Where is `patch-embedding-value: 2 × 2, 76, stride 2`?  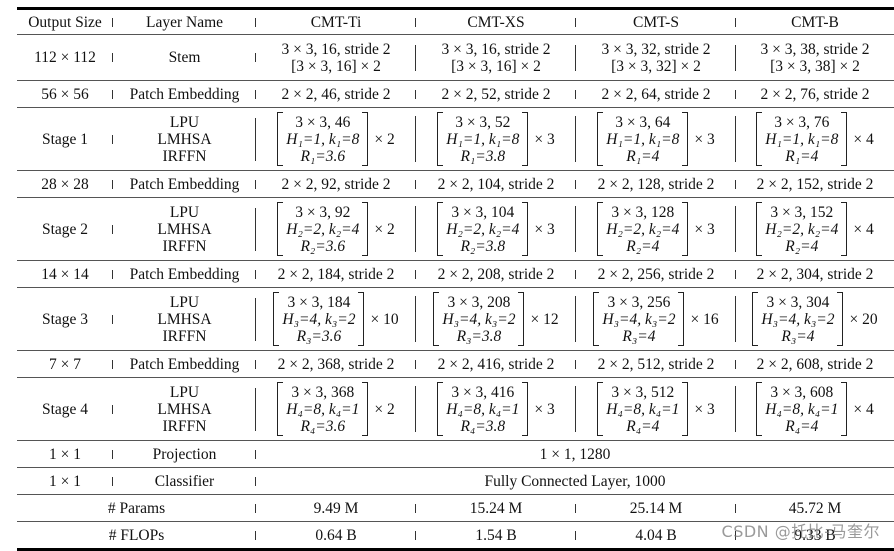 patch-embedding-value: 2 × 2, 76, stride 2 is located at coordinates (815, 94).